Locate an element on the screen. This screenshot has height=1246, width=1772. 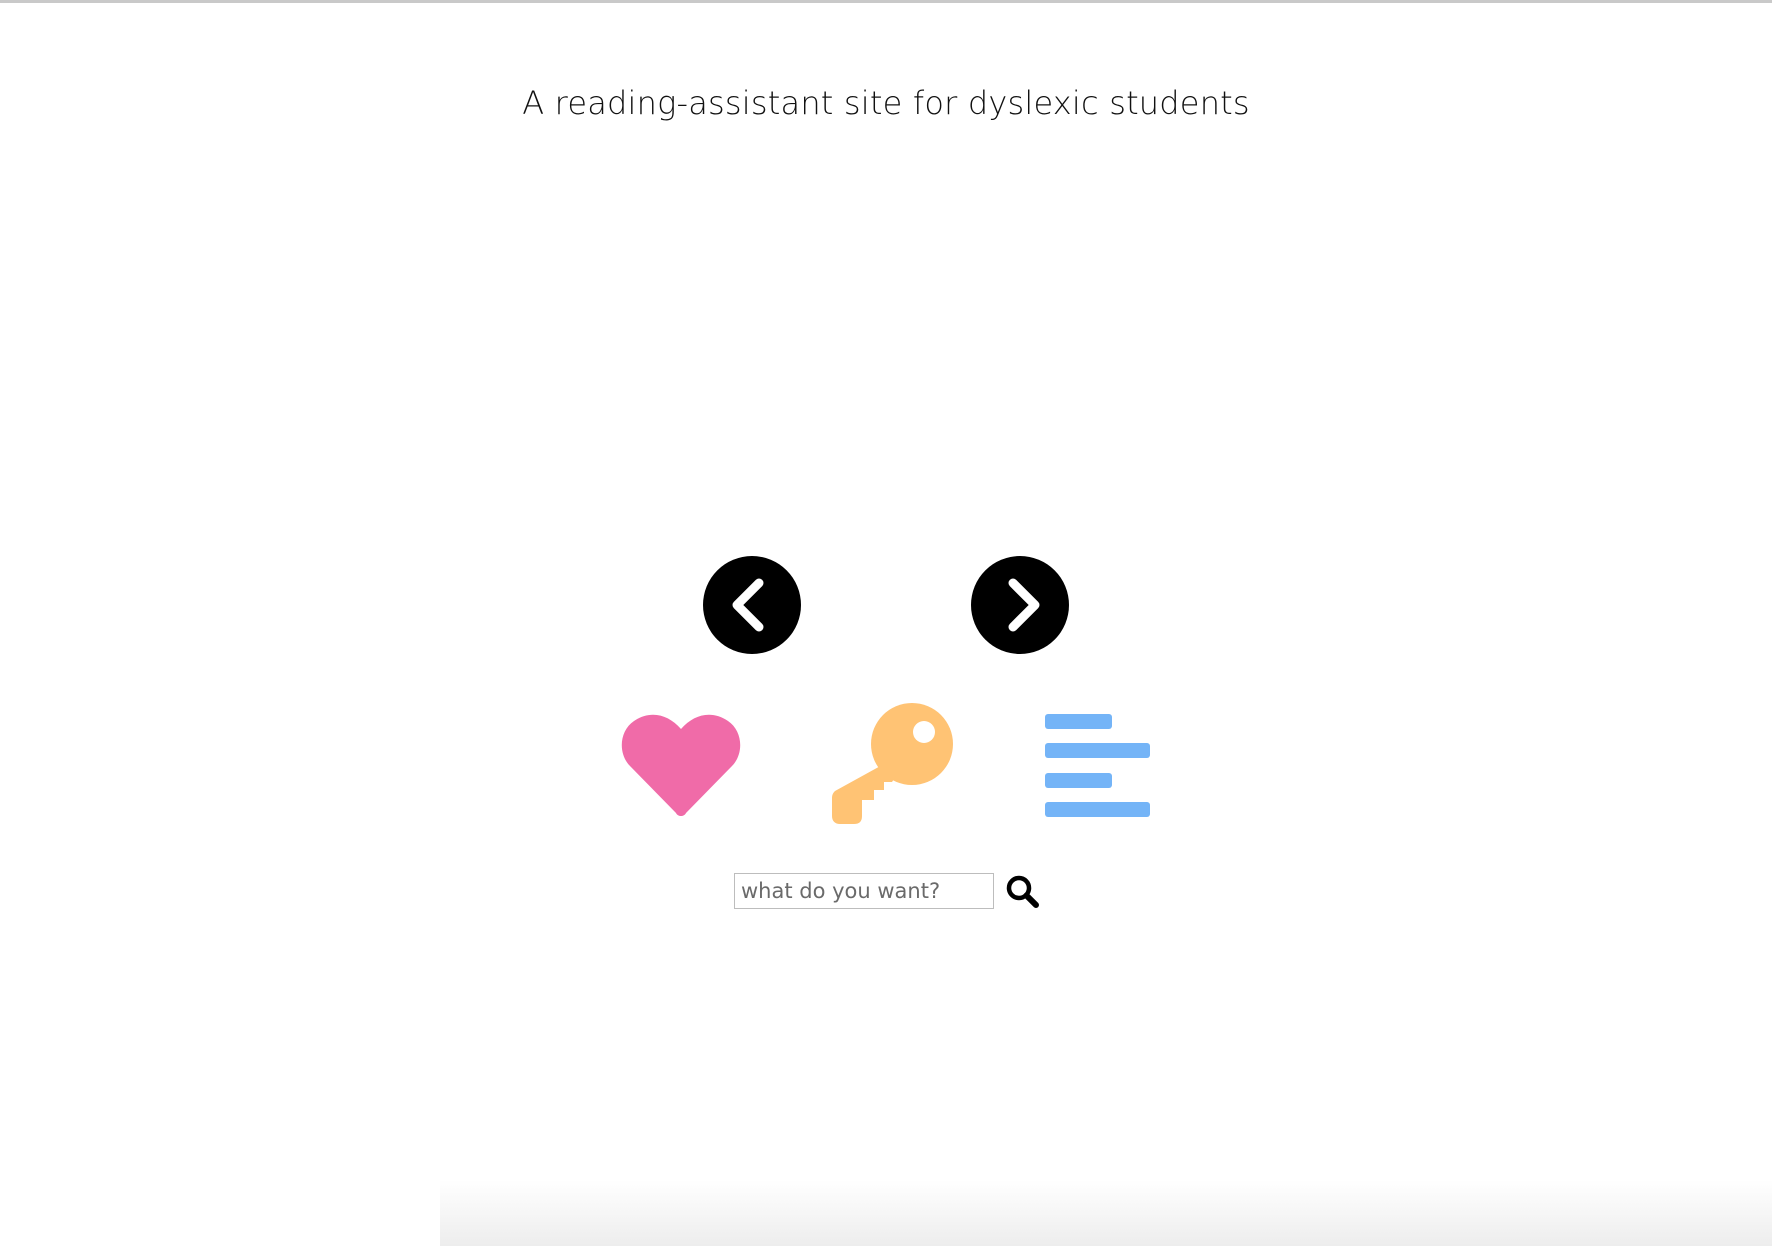
chevron-left-icon is located at coordinates (748, 605).